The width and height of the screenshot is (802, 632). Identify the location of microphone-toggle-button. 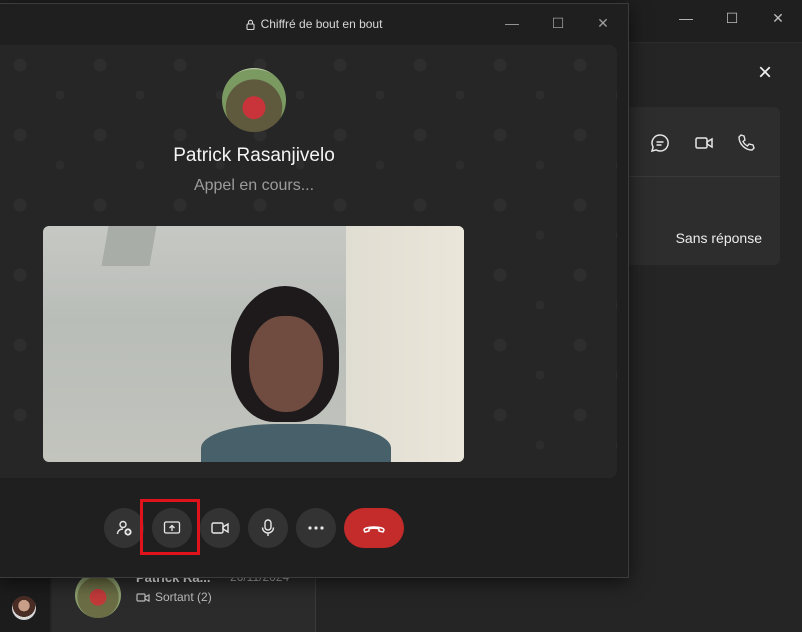
(268, 528).